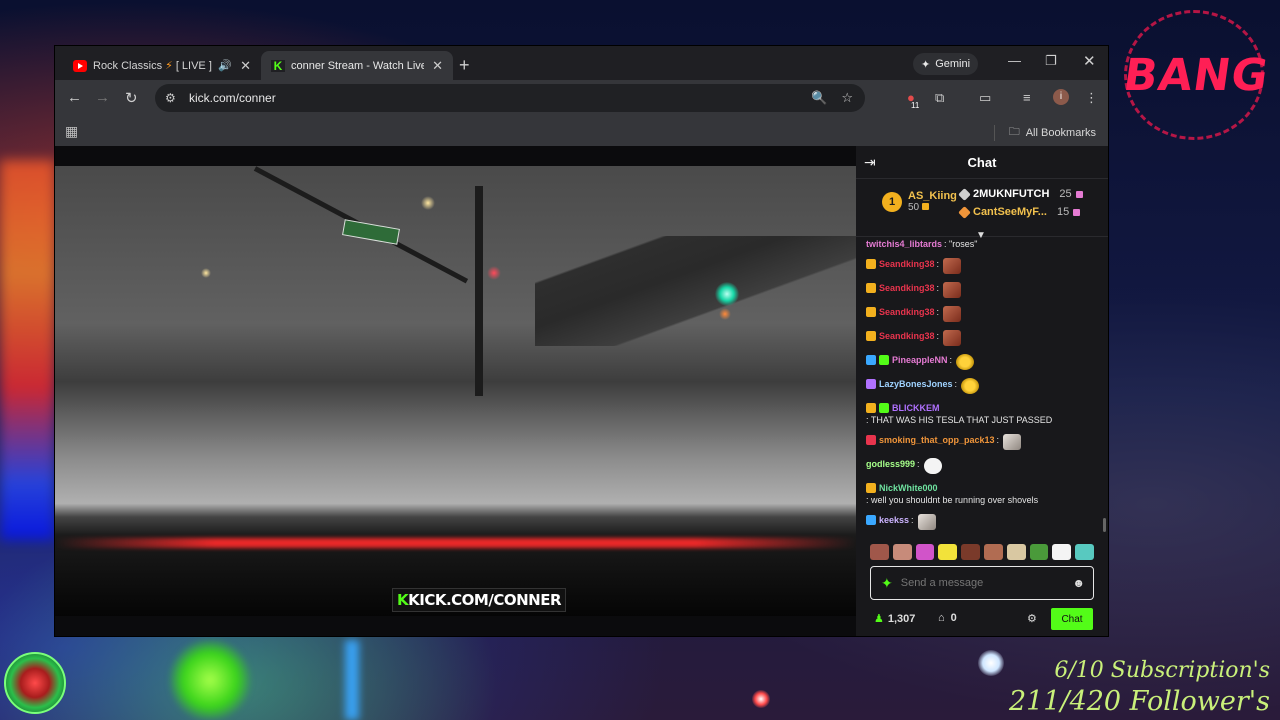  What do you see at coordinates (173, 98) in the screenshot?
I see `site-info-icon: ⚙` at bounding box center [173, 98].